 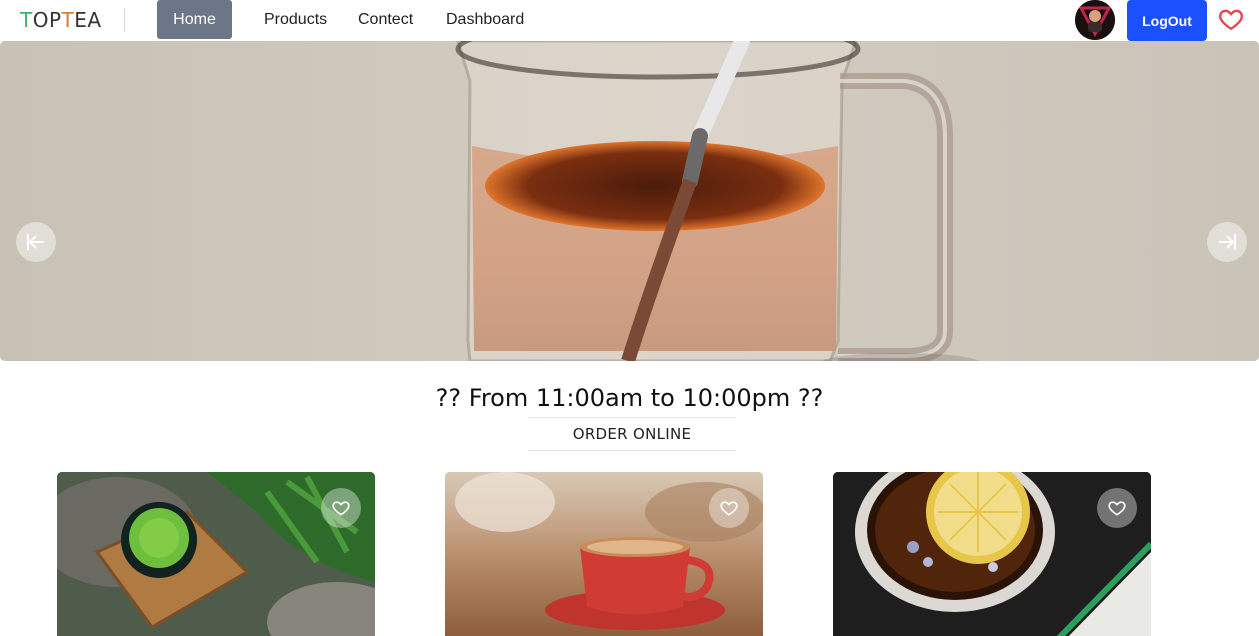 I want to click on logout-button: LogOut, so click(x=1167, y=20).